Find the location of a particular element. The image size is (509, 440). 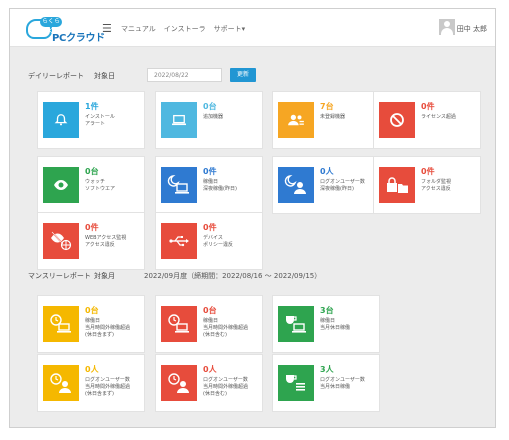

card-label: 稼働日 深夜稼働(昨日) is located at coordinates (233, 186).